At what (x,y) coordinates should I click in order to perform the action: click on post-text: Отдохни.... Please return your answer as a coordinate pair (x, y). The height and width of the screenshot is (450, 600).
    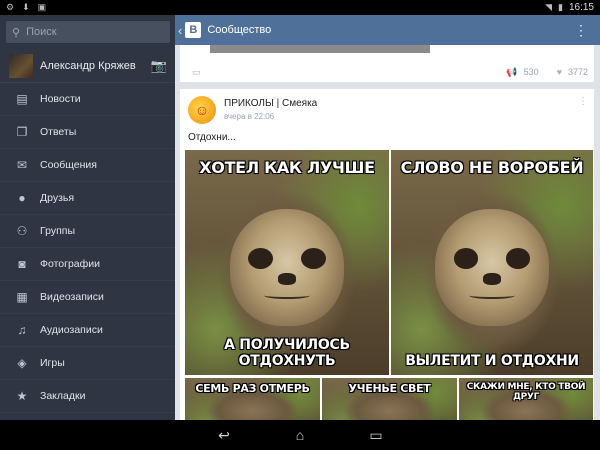
    Looking at the image, I should click on (212, 137).